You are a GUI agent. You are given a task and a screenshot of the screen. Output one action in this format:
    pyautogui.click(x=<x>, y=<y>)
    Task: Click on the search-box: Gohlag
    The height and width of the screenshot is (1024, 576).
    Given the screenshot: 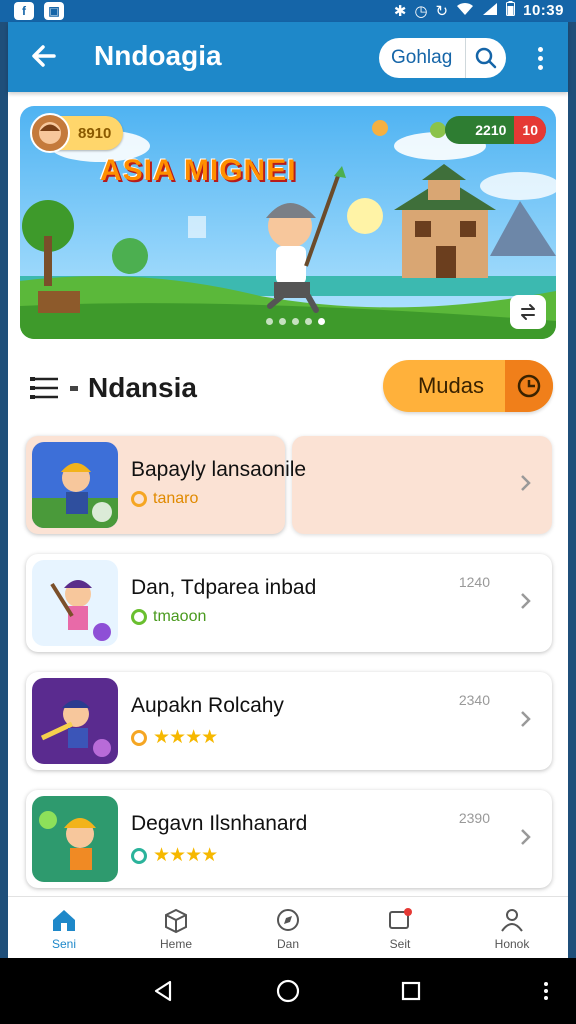 What is the action you would take?
    pyautogui.click(x=442, y=58)
    